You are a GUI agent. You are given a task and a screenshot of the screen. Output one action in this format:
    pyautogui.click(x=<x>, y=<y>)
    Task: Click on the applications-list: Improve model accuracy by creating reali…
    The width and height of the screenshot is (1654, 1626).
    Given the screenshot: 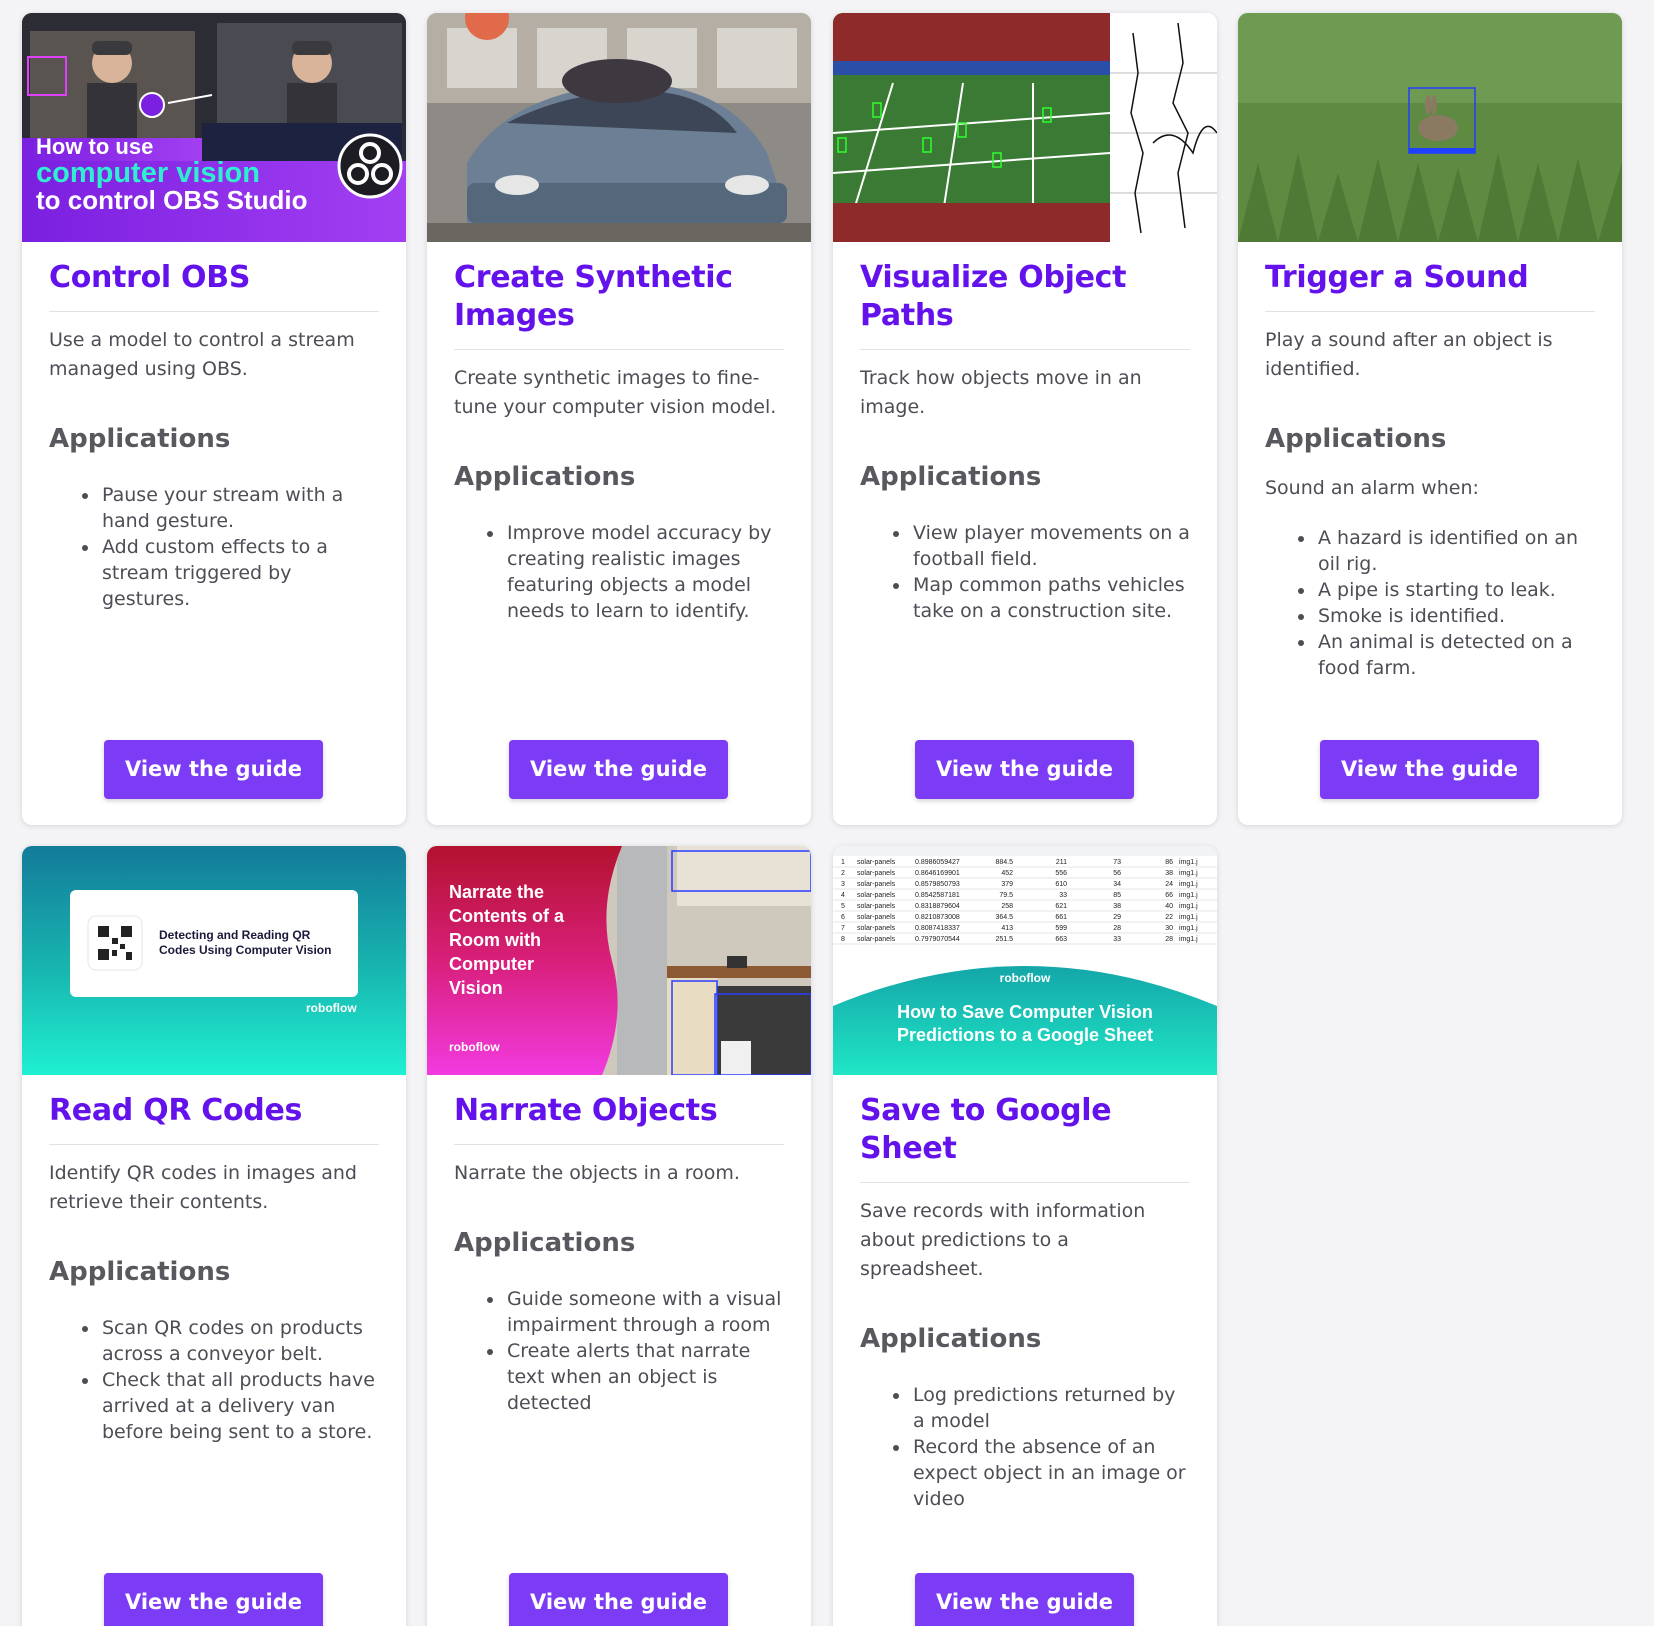 What is the action you would take?
    pyautogui.click(x=619, y=572)
    